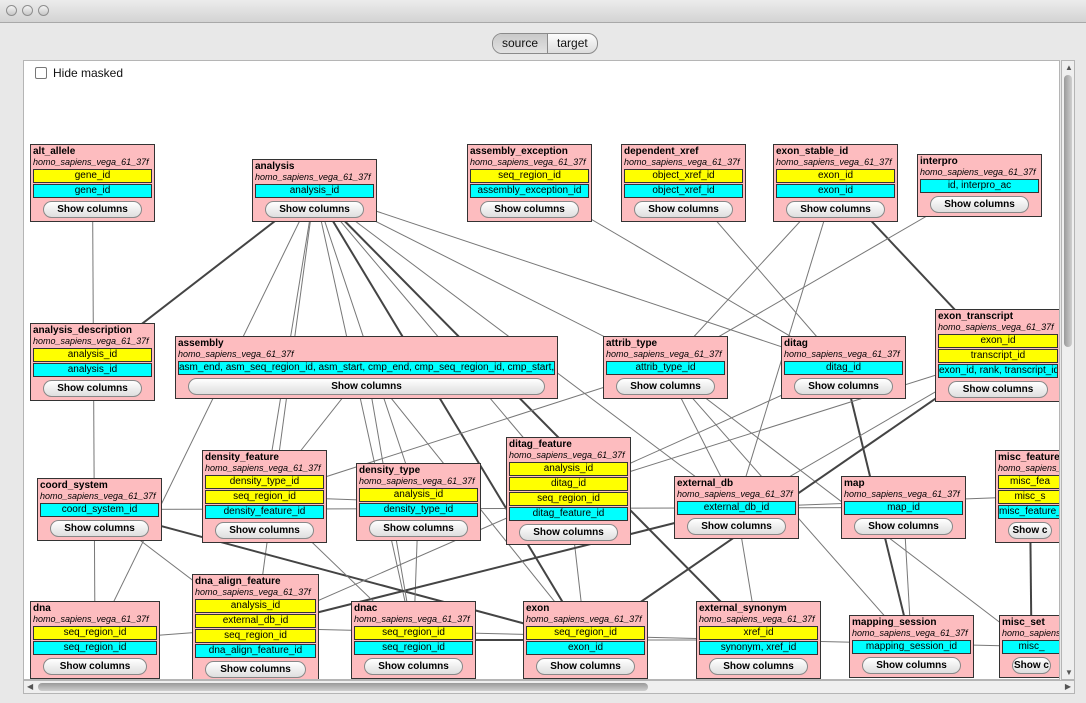 The height and width of the screenshot is (703, 1086). What do you see at coordinates (92, 176) in the screenshot?
I see `foreign-key-row: gene_id` at bounding box center [92, 176].